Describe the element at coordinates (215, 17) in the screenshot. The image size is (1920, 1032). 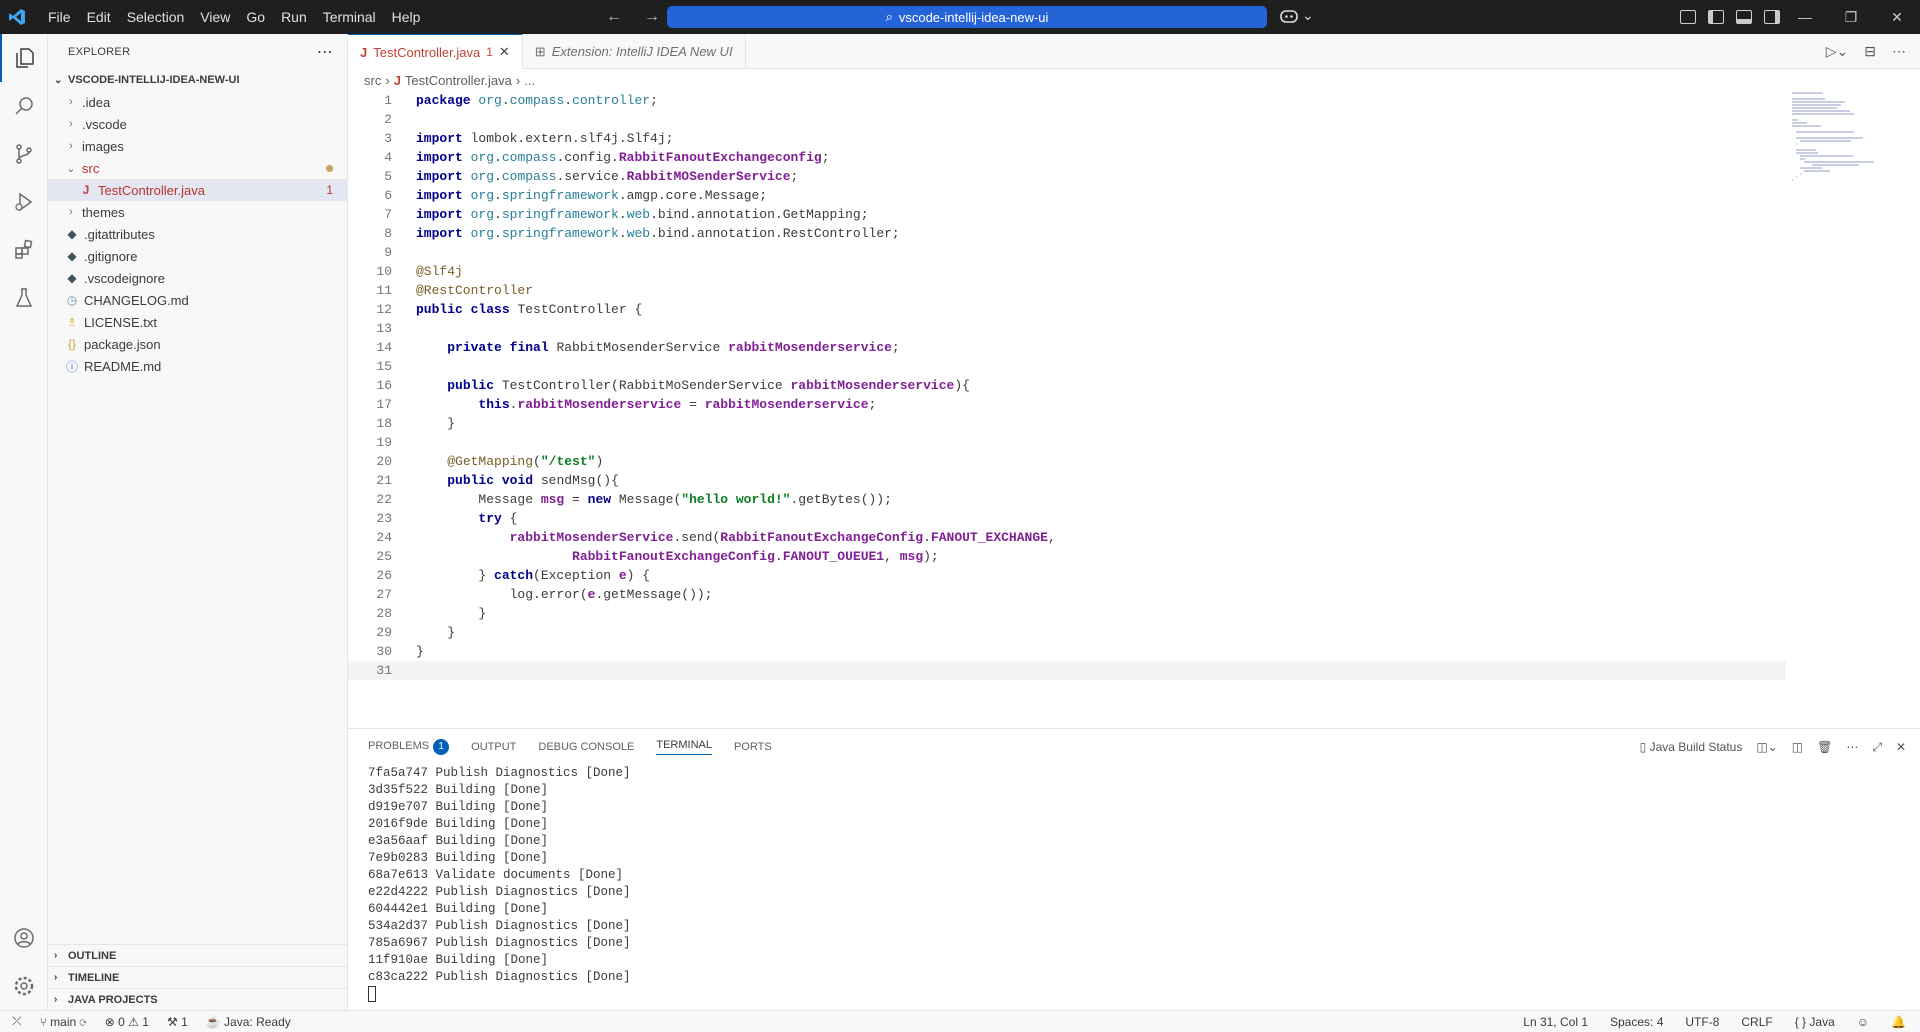
I see `menu-view: View` at that location.